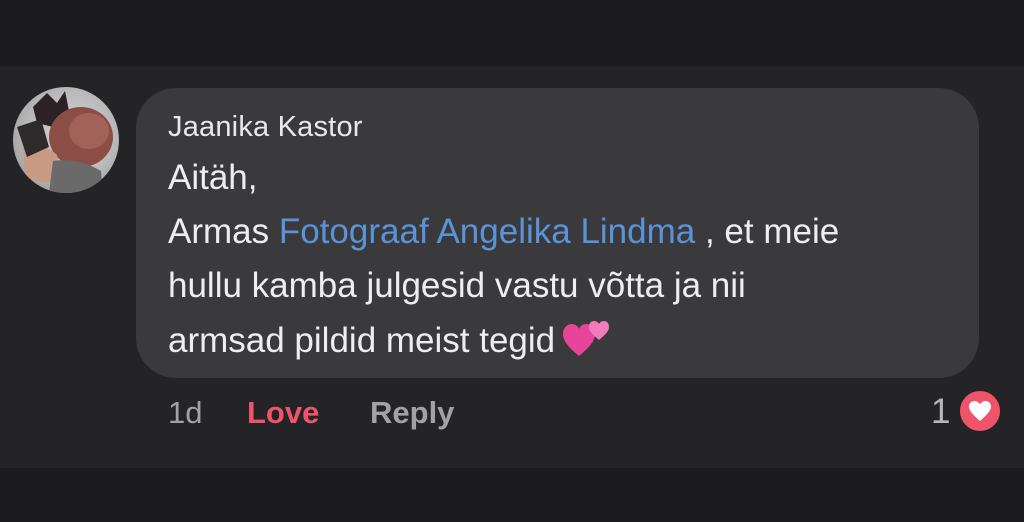 The height and width of the screenshot is (522, 1024). What do you see at coordinates (362, 340) in the screenshot?
I see `comment-text-segment: armsad pildid meist tegid` at bounding box center [362, 340].